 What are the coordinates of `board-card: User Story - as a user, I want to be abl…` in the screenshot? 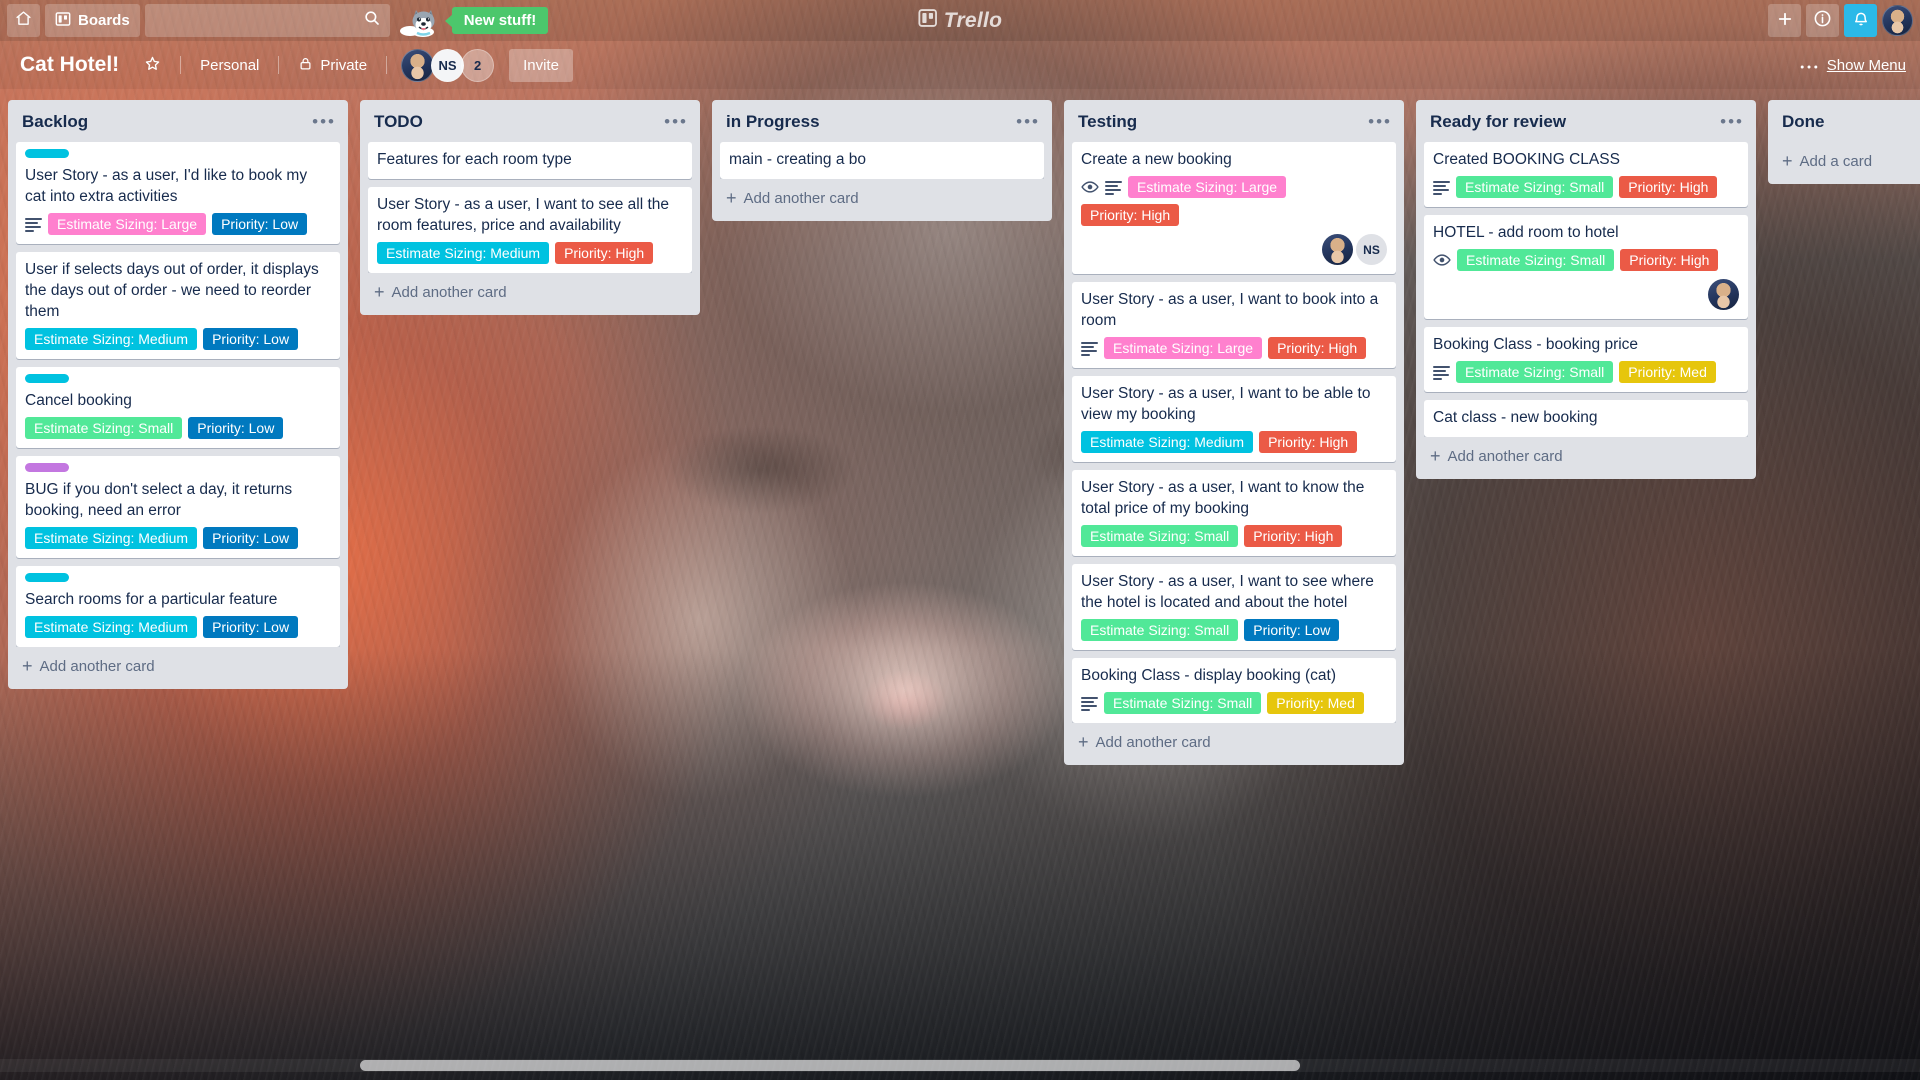 It's located at (1234, 419).